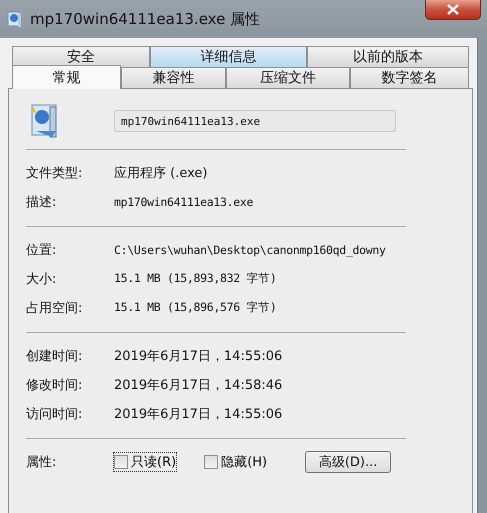 Image resolution: width=487 pixels, height=513 pixels. What do you see at coordinates (55, 414) in the screenshot?
I see `field-label: 访问时间:` at bounding box center [55, 414].